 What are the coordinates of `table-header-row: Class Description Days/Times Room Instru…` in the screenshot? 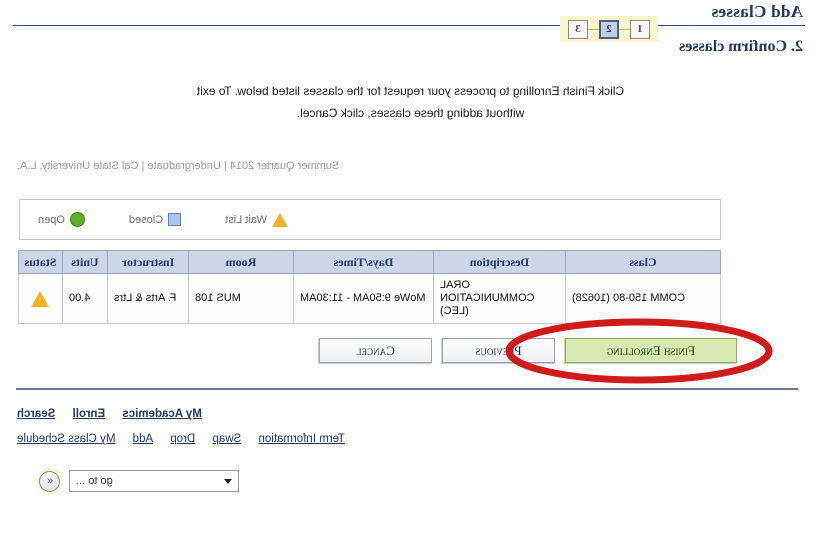 It's located at (369, 262).